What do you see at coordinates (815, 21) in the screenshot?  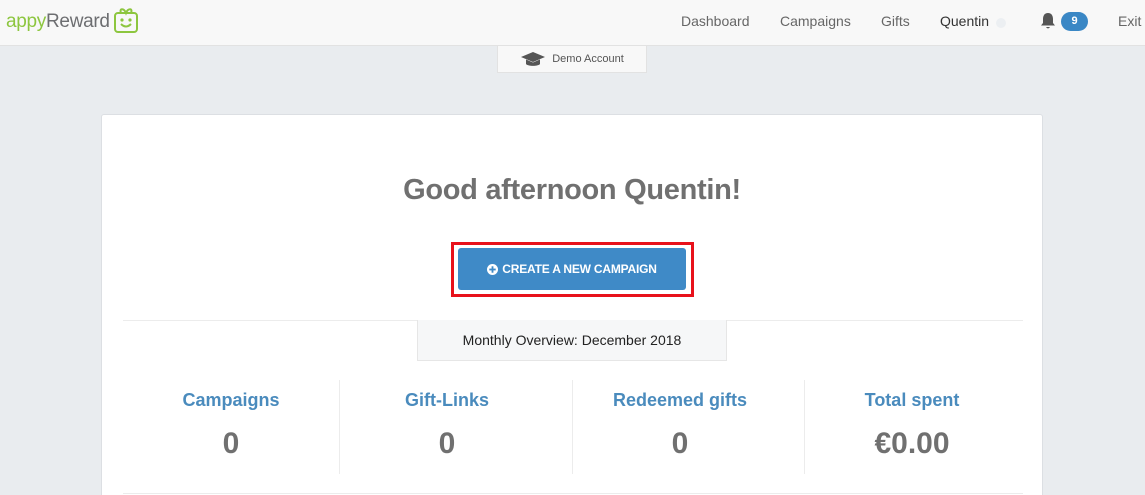 I see `nav-campaigns: Campaigns` at bounding box center [815, 21].